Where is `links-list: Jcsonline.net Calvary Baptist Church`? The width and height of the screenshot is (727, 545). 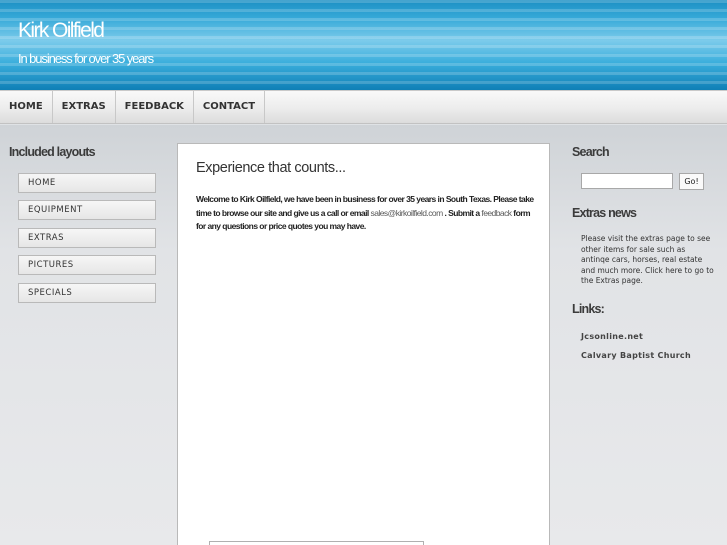
links-list: Jcsonline.net Calvary Baptist Church is located at coordinates (636, 350).